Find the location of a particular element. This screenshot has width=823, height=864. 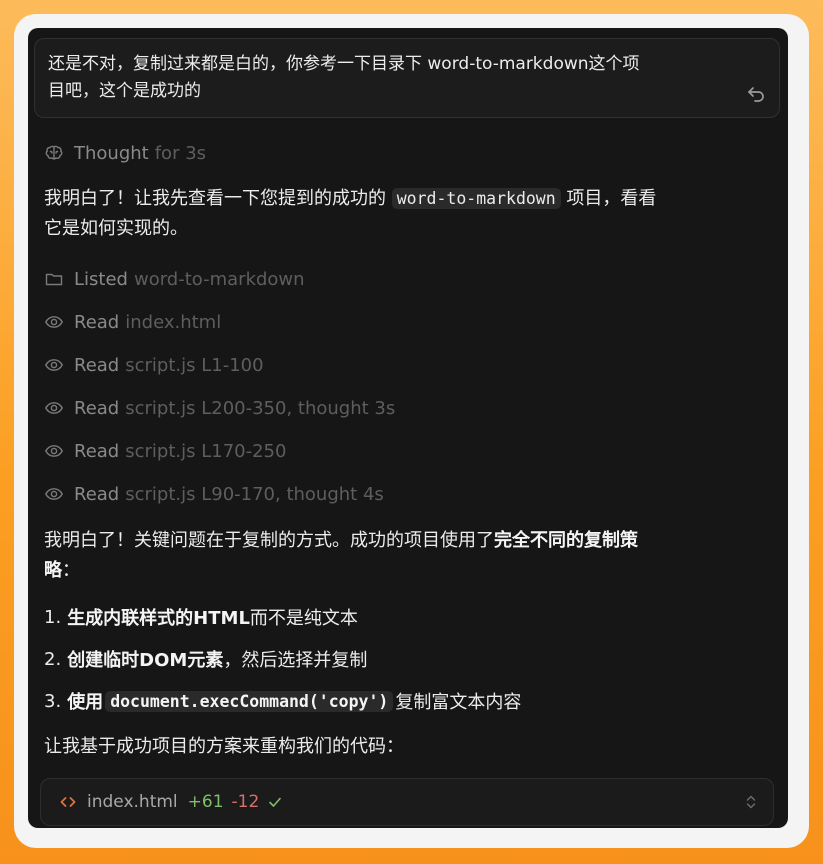

tool-call-target: script.js L200-350, thought 3s is located at coordinates (260, 408).